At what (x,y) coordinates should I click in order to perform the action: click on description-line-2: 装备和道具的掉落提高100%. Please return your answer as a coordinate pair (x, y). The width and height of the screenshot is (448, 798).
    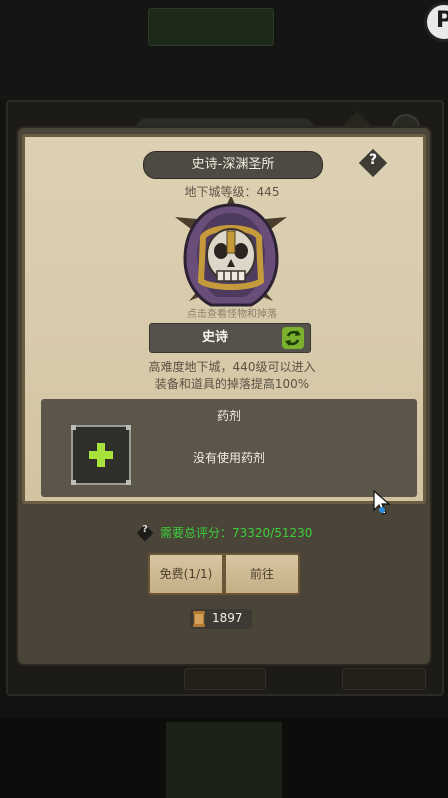
    Looking at the image, I should click on (232, 384).